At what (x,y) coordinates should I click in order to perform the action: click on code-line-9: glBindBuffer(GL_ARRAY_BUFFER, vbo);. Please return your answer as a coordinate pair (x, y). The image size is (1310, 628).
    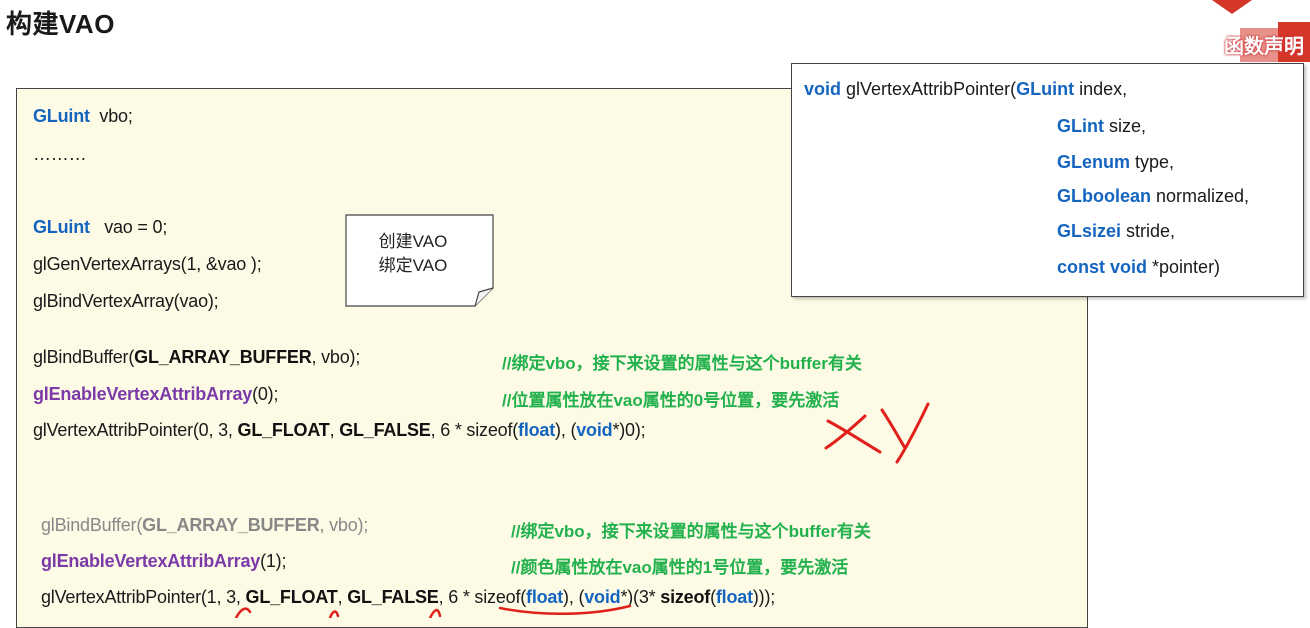
    Looking at the image, I should click on (205, 525).